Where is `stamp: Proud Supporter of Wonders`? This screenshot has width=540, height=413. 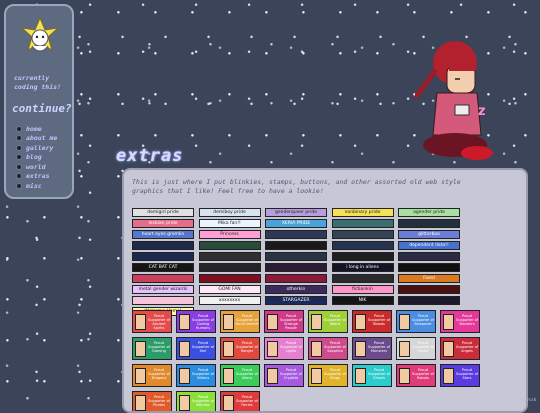 stamp: Proud Supporter of Wonders is located at coordinates (460, 321).